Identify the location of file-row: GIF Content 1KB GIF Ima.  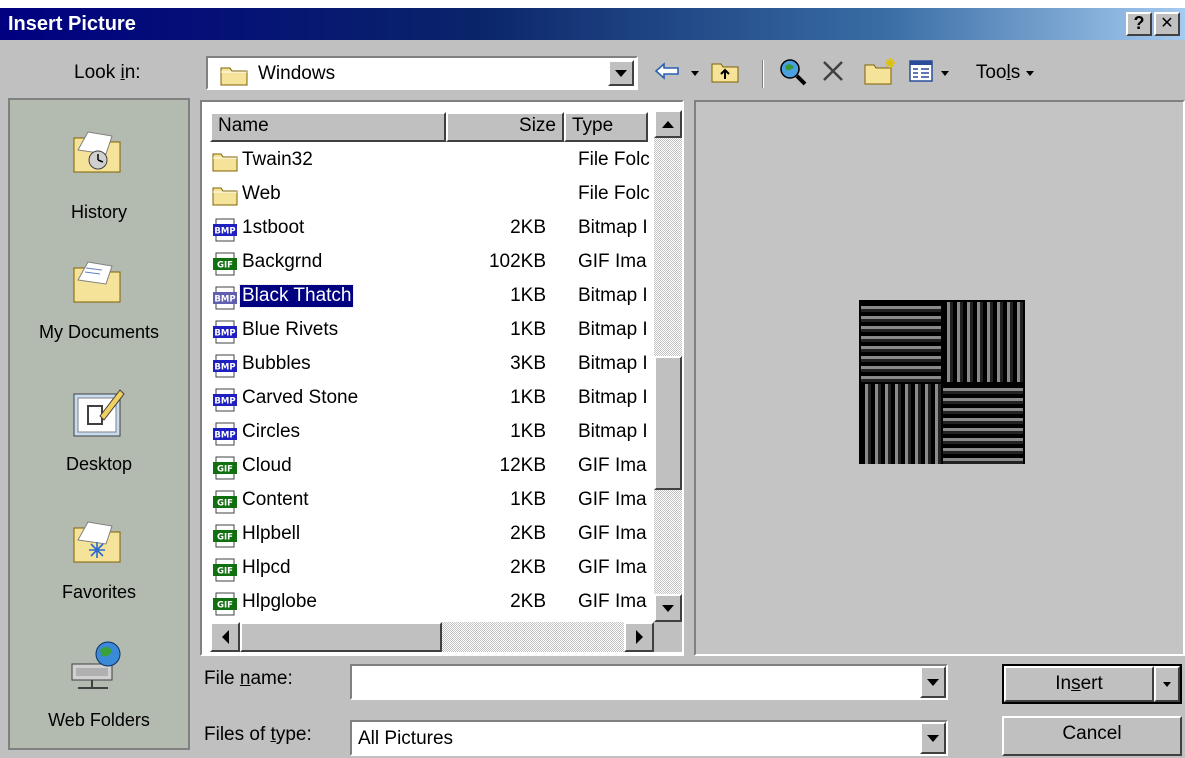
(442, 501).